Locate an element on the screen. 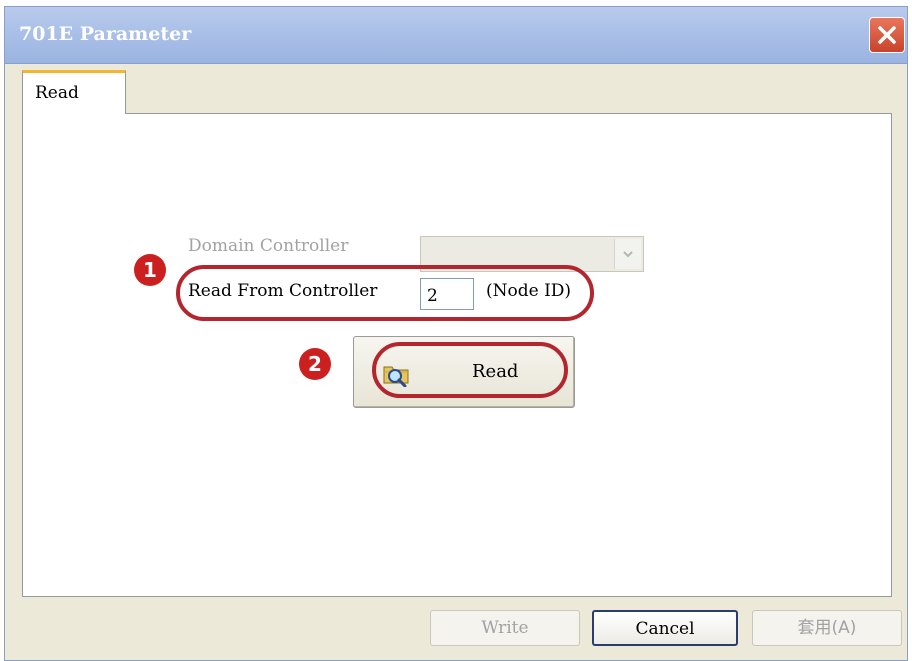  write-button: Write is located at coordinates (505, 628).